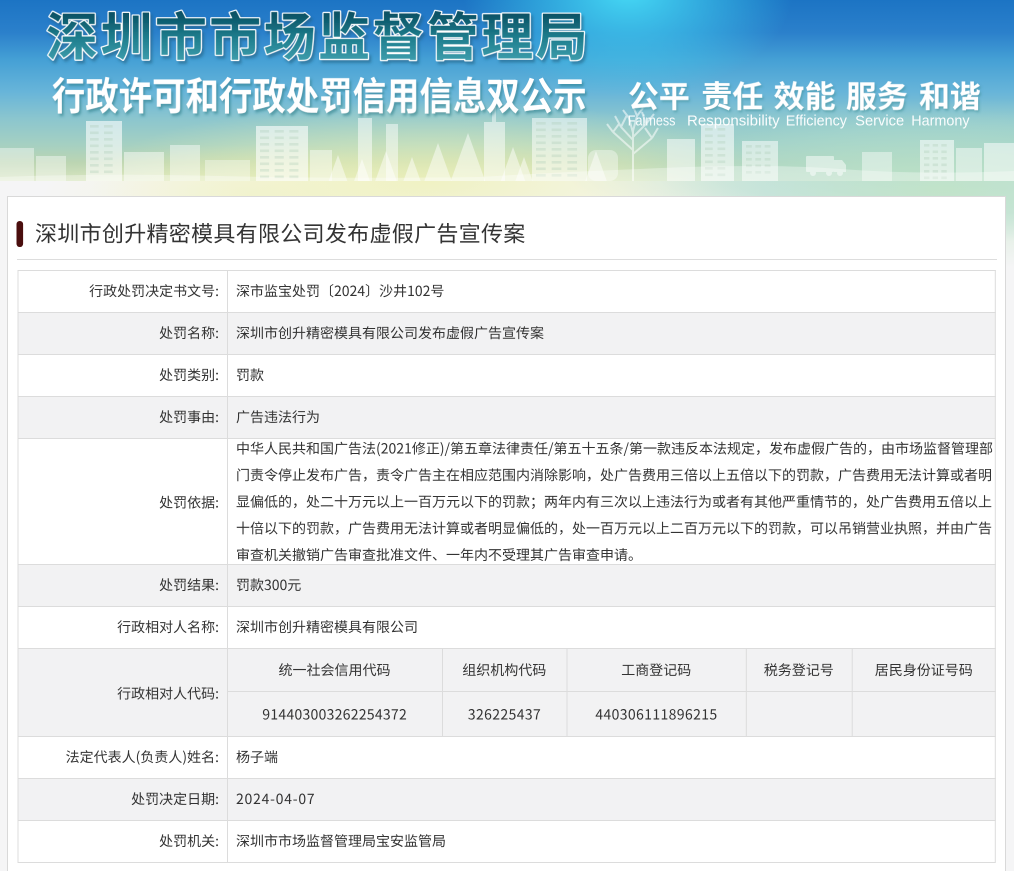 This screenshot has height=871, width=1014. I want to click on svg-text: Responsibility, so click(733, 121).